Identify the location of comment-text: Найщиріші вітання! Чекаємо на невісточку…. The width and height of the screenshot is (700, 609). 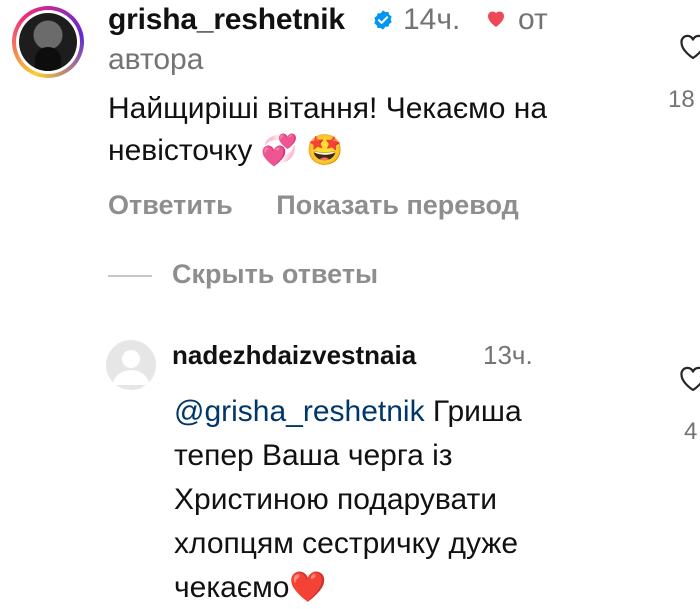
(388, 130).